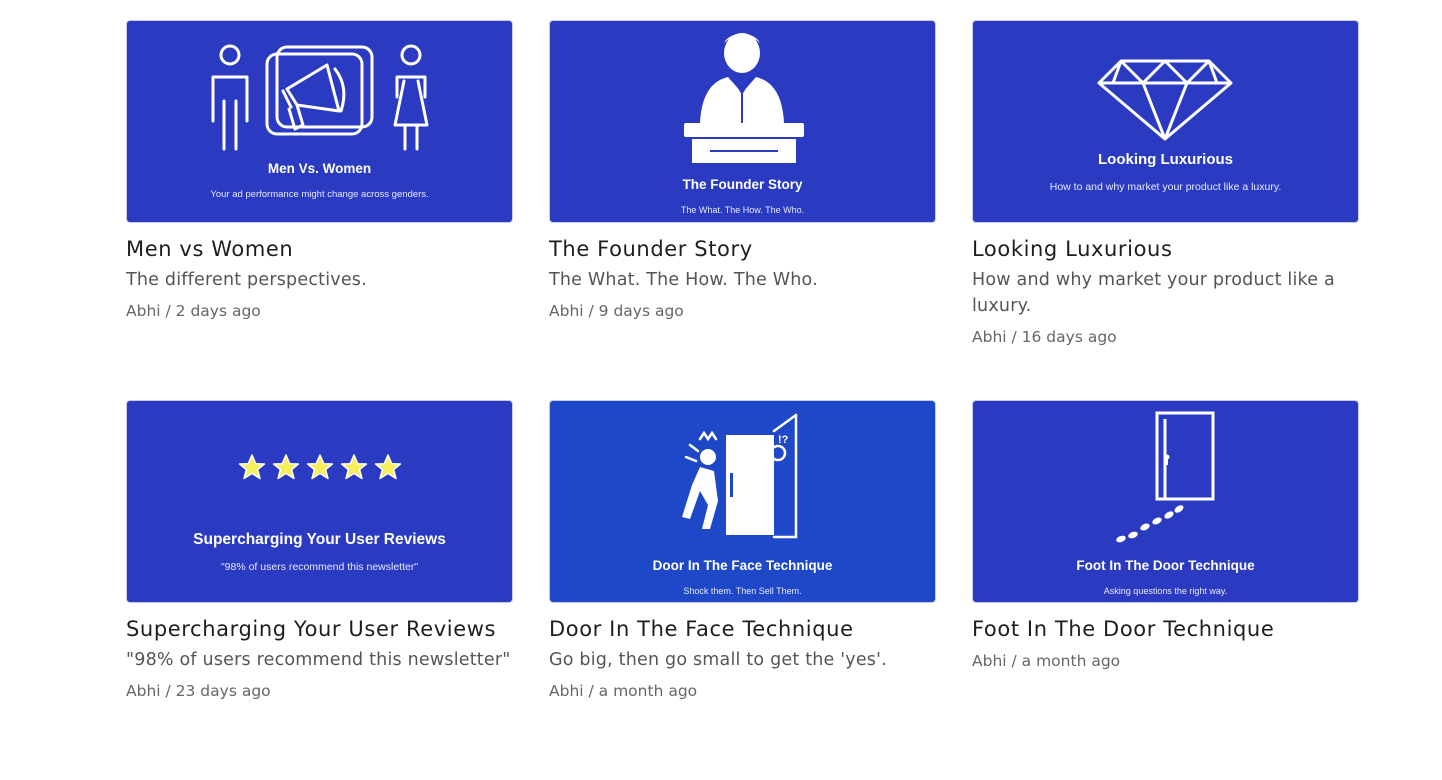  What do you see at coordinates (718, 660) in the screenshot?
I see `post-description: Go big, then go small to get the 'yes'.` at bounding box center [718, 660].